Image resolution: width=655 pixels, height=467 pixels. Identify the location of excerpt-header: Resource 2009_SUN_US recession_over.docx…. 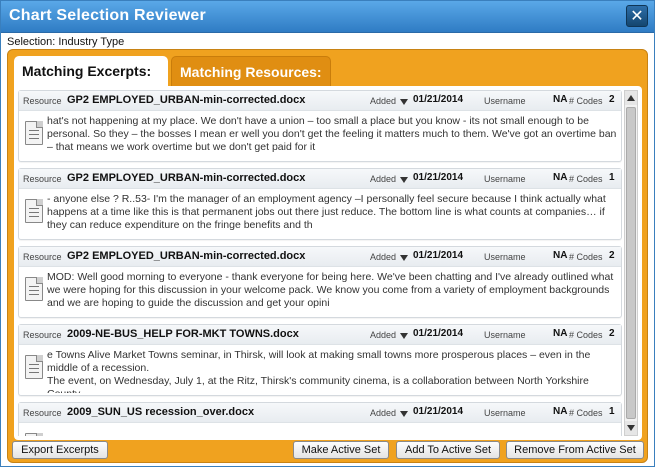
(320, 413).